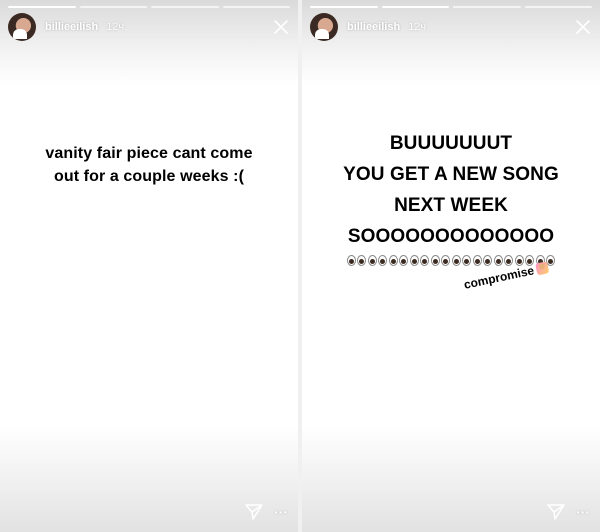  What do you see at coordinates (451, 236) in the screenshot?
I see `caption-line: SOOOOOOOOOOOOO` at bounding box center [451, 236].